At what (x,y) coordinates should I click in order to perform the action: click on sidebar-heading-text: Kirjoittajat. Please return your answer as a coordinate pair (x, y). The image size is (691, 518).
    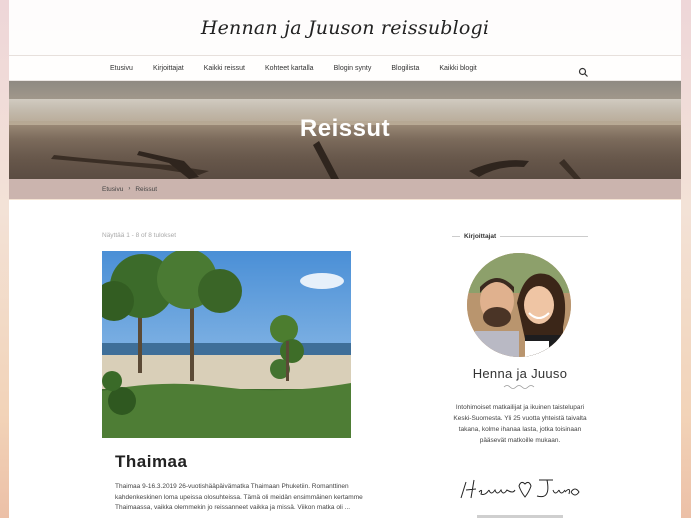
    Looking at the image, I should click on (480, 236).